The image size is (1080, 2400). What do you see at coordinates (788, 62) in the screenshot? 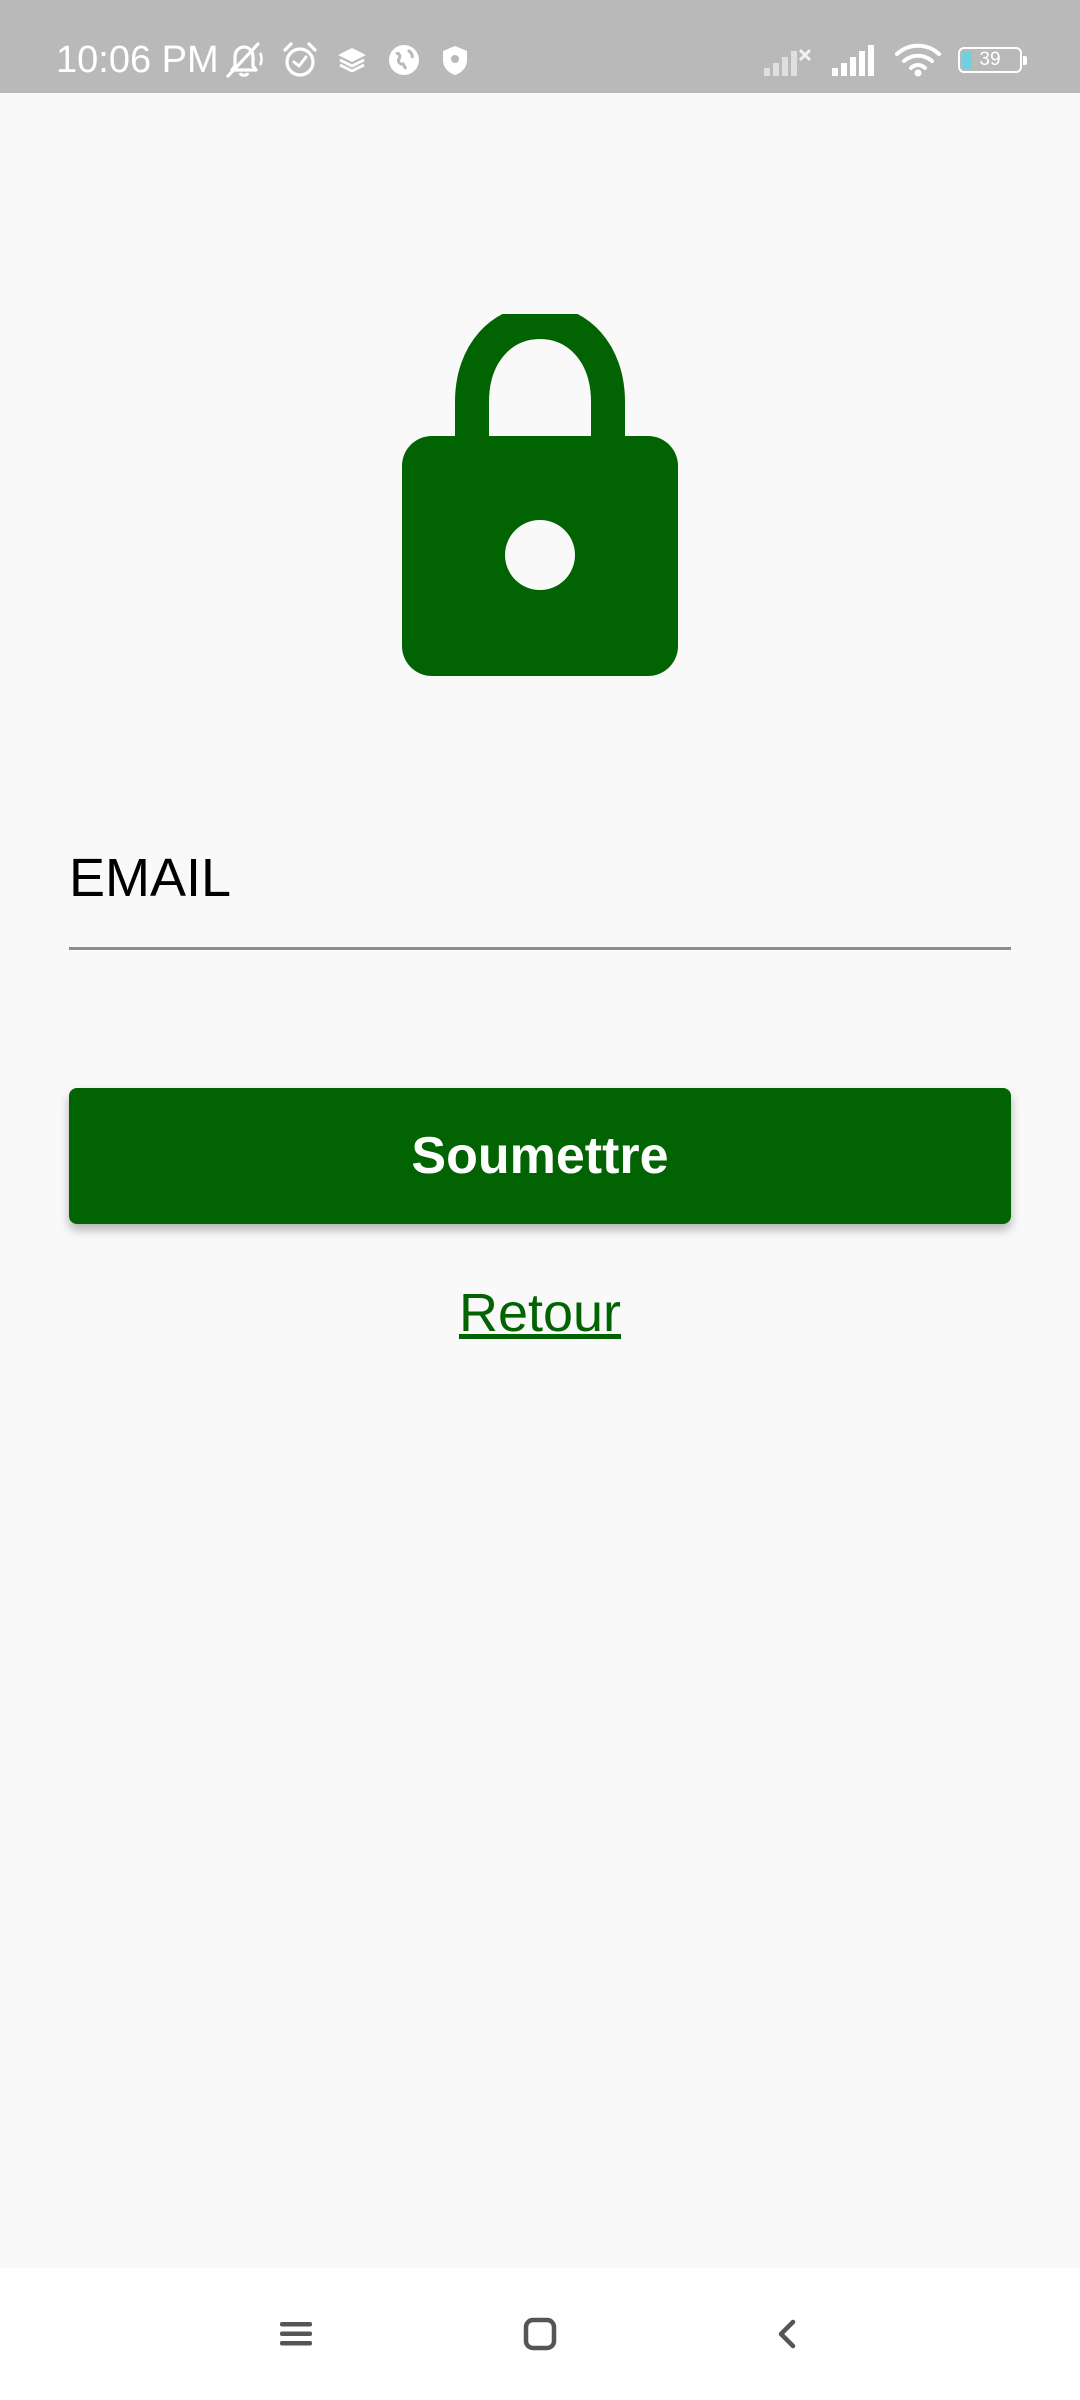
I see `no-signal-icon` at bounding box center [788, 62].